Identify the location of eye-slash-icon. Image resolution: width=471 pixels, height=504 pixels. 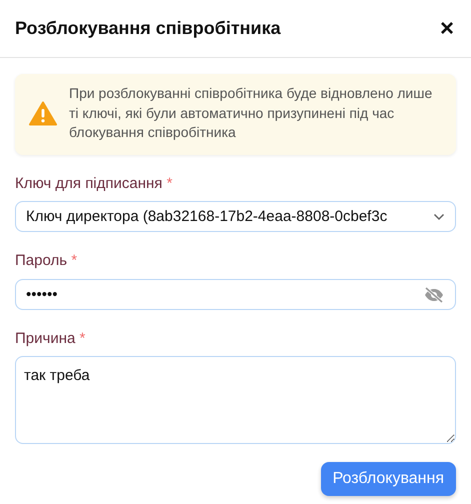
(434, 294).